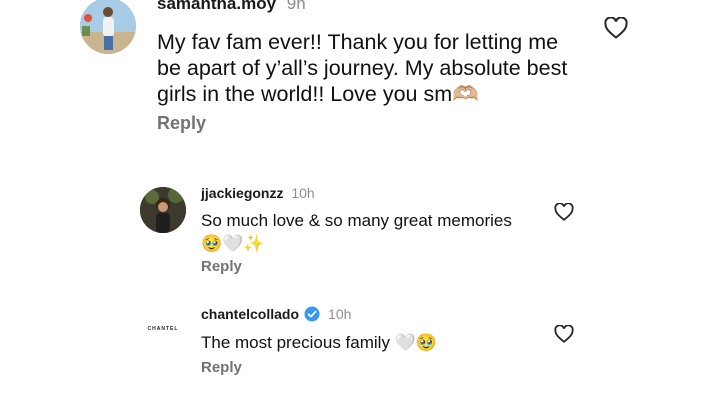 The height and width of the screenshot is (405, 720). What do you see at coordinates (276, 315) in the screenshot?
I see `comment-username: chantelcollado 10h` at bounding box center [276, 315].